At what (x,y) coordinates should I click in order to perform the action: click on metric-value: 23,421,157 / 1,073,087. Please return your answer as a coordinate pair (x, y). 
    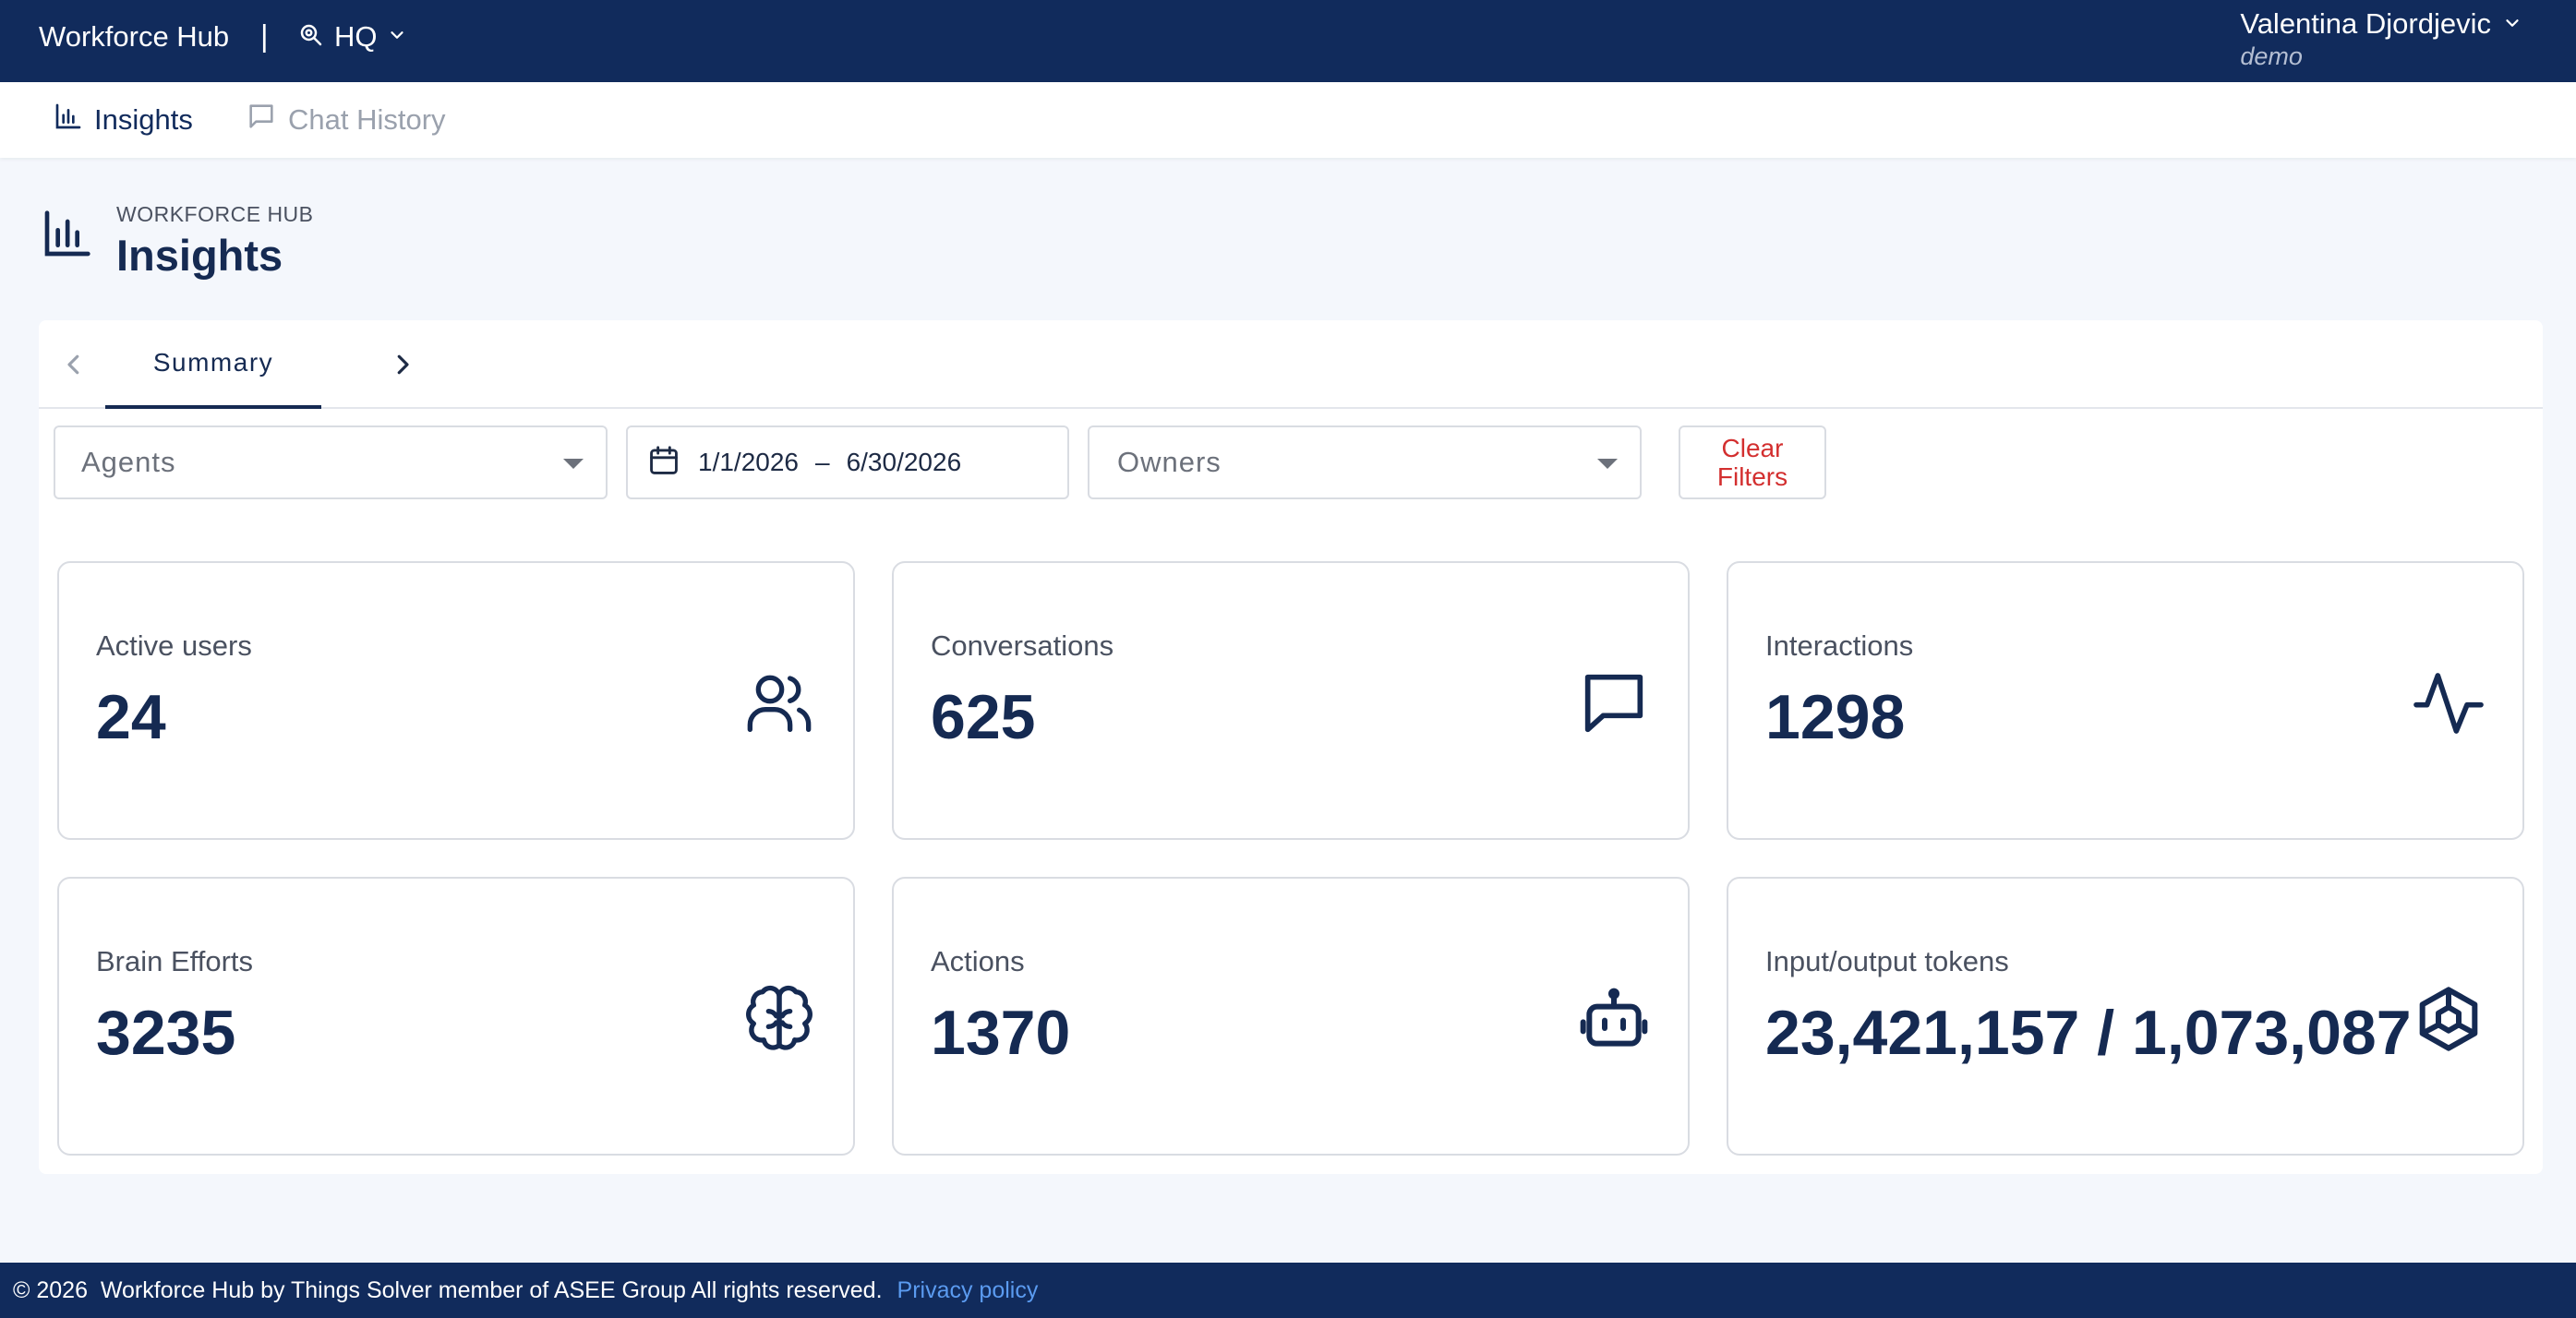
    Looking at the image, I should click on (2088, 1033).